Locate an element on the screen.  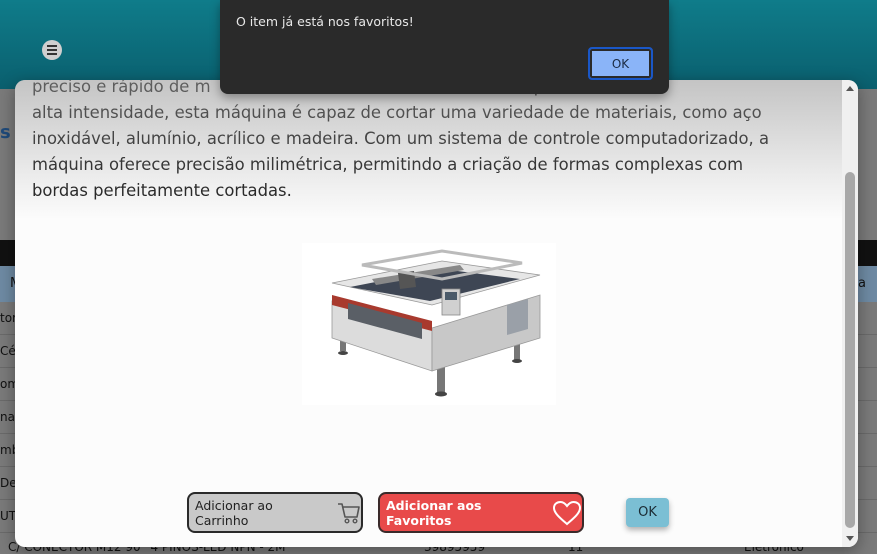
modal-scrollbar is located at coordinates (850, 313).